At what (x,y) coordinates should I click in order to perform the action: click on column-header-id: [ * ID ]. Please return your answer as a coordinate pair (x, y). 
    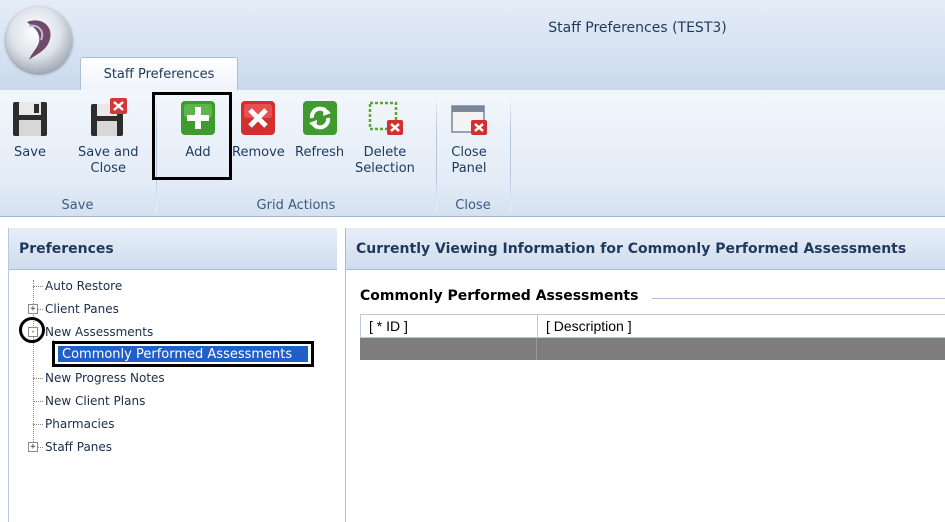
    Looking at the image, I should click on (449, 326).